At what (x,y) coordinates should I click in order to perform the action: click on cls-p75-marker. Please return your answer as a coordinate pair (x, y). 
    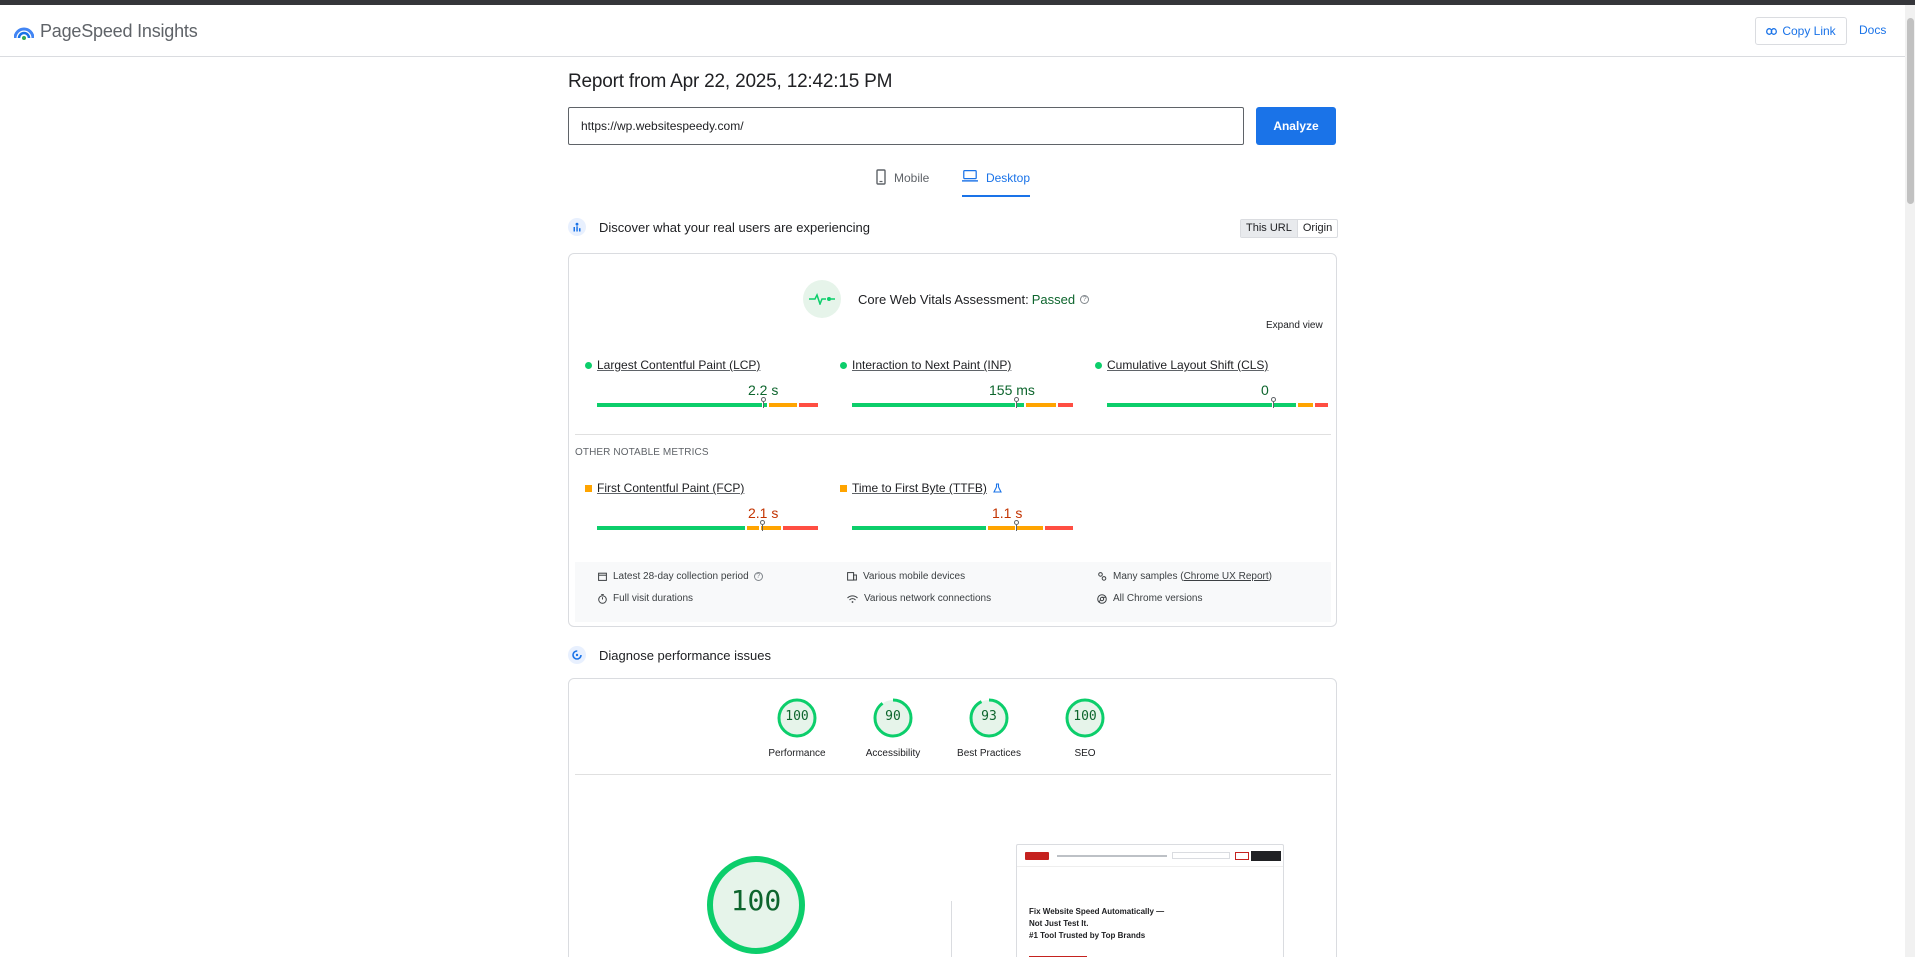
    Looking at the image, I should click on (1273, 399).